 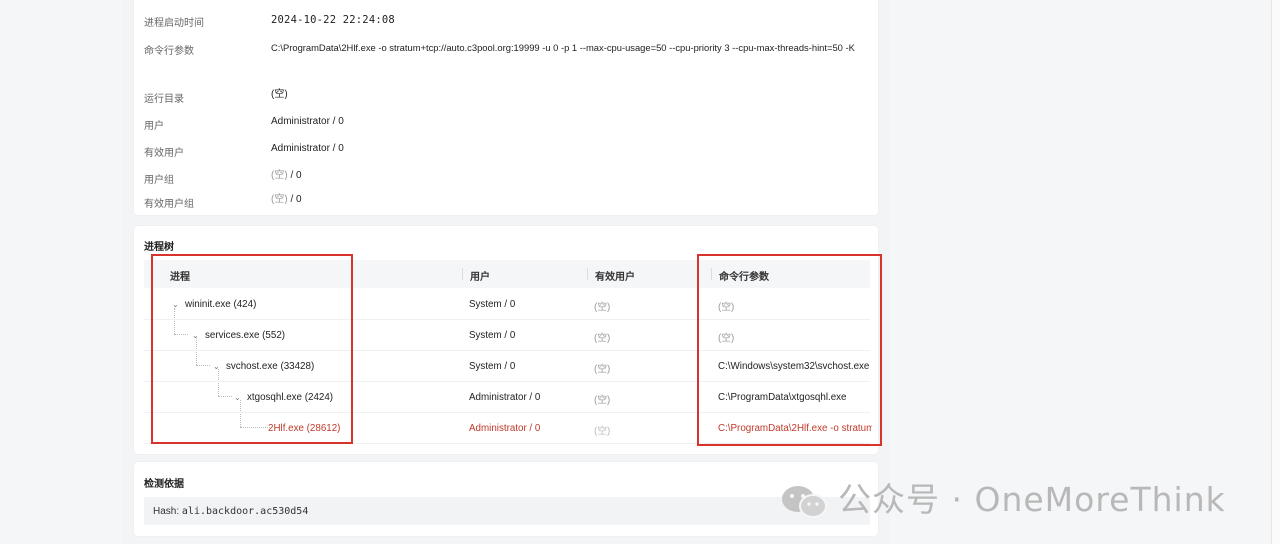 What do you see at coordinates (174, 23) in the screenshot?
I see `detail-key: 进程启动时间` at bounding box center [174, 23].